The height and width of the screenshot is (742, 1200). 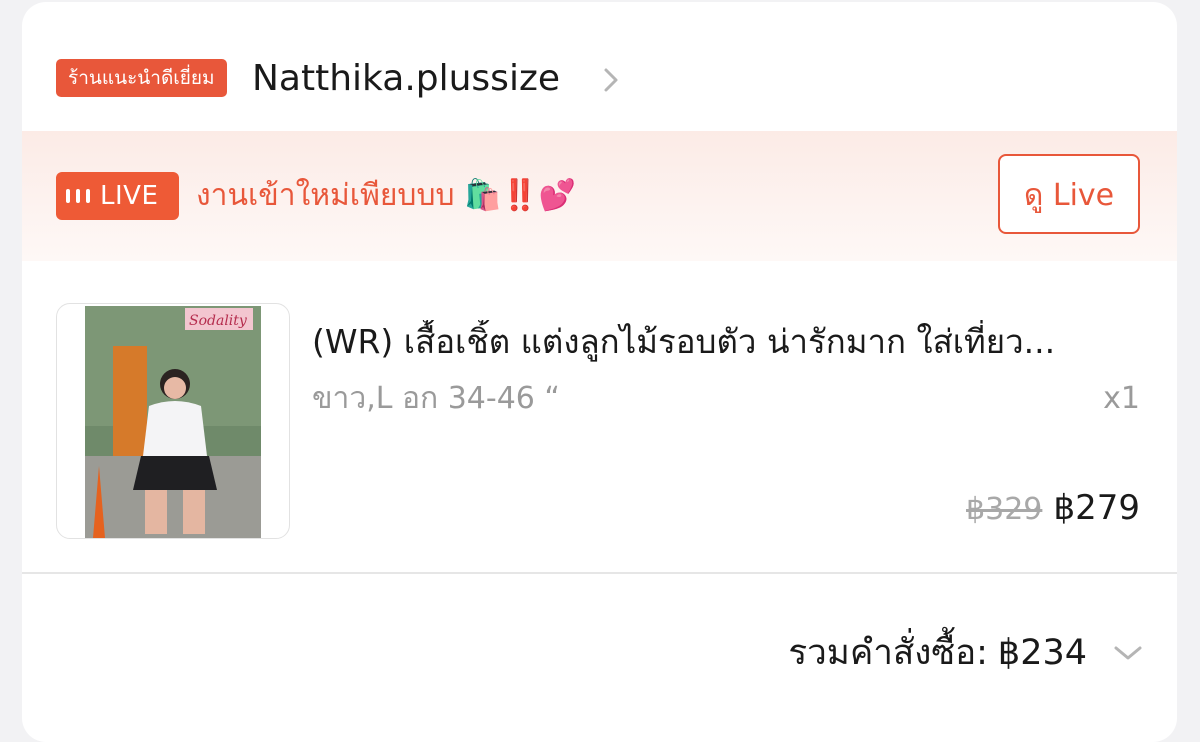 What do you see at coordinates (1096, 508) in the screenshot?
I see `sale-price: ฿279` at bounding box center [1096, 508].